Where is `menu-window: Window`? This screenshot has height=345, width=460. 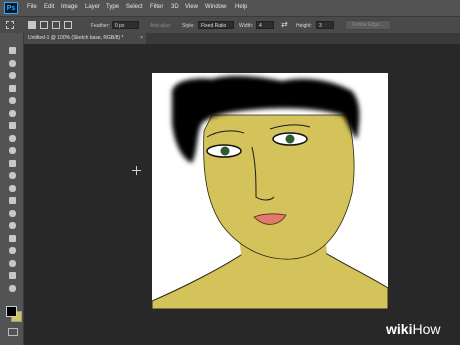
menu-window: Window is located at coordinates (215, 7).